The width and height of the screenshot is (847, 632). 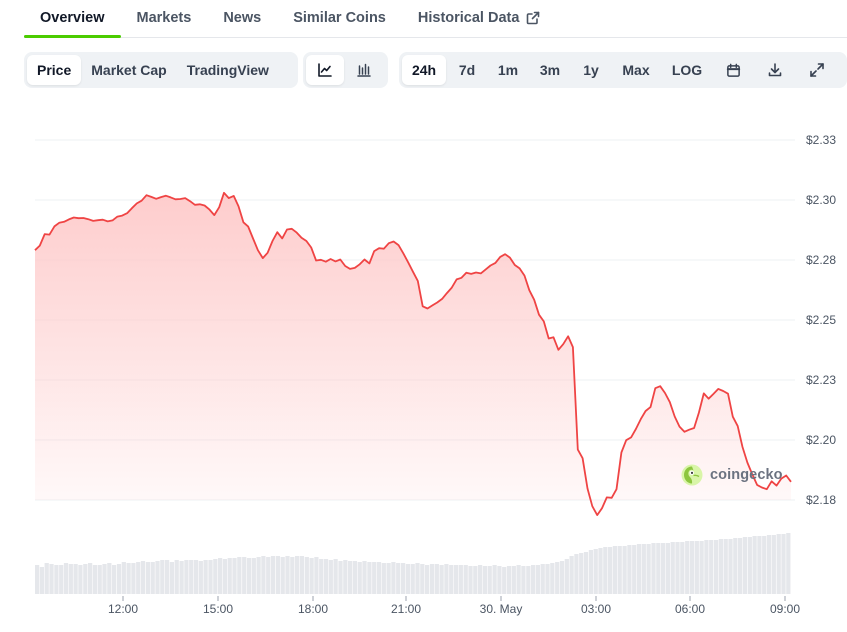 I want to click on x-tick-label: 06:00, so click(x=690, y=609).